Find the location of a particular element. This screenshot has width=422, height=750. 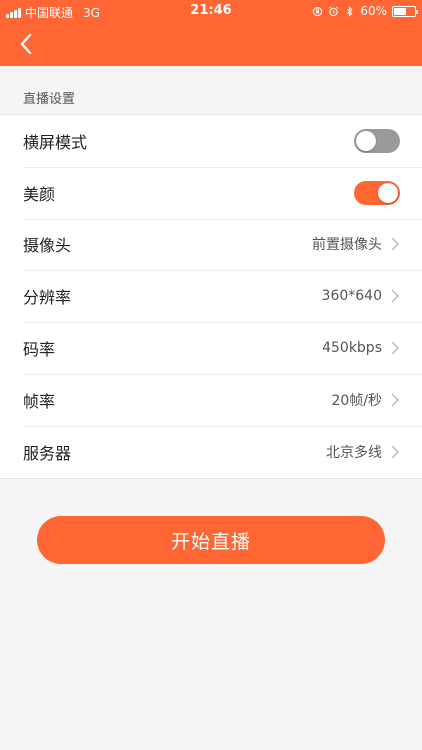

status-right: 60% is located at coordinates (365, 11).